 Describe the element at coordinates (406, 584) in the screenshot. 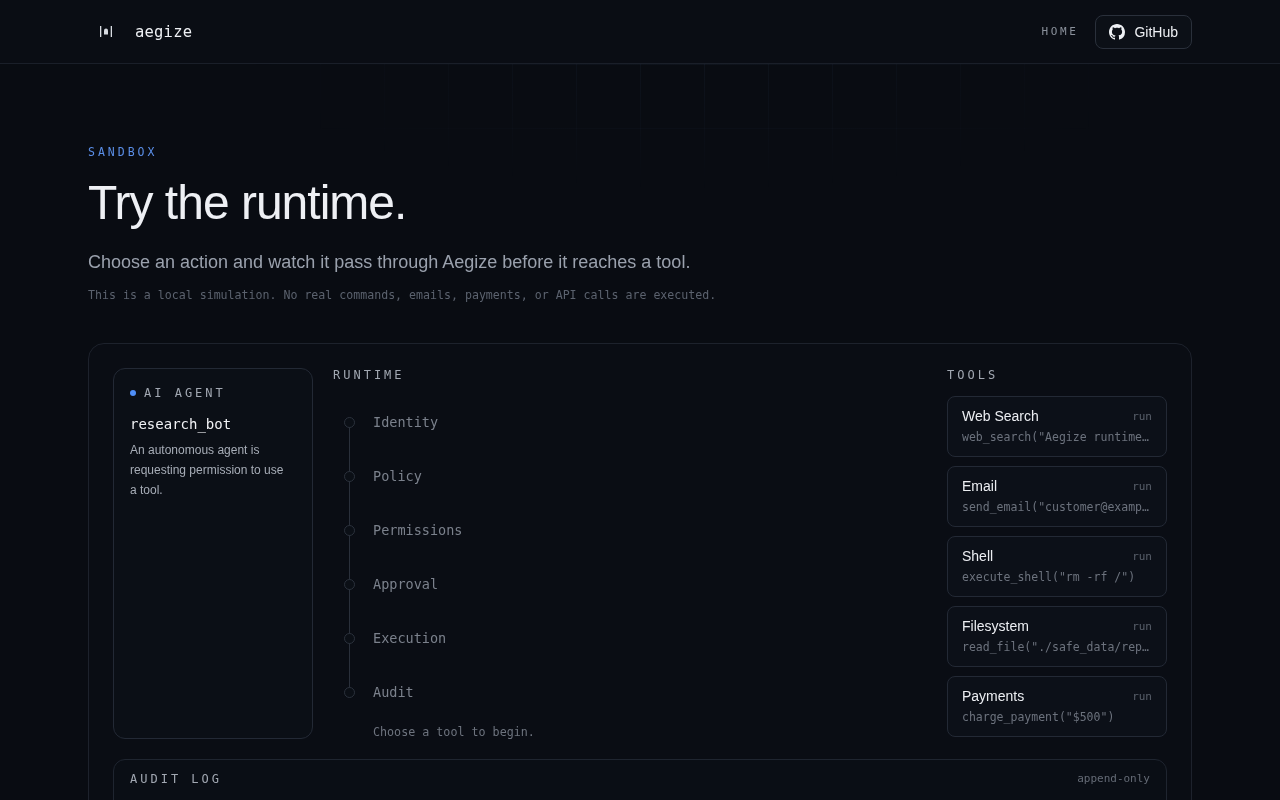

I see `runtime-step-label: Approval` at that location.